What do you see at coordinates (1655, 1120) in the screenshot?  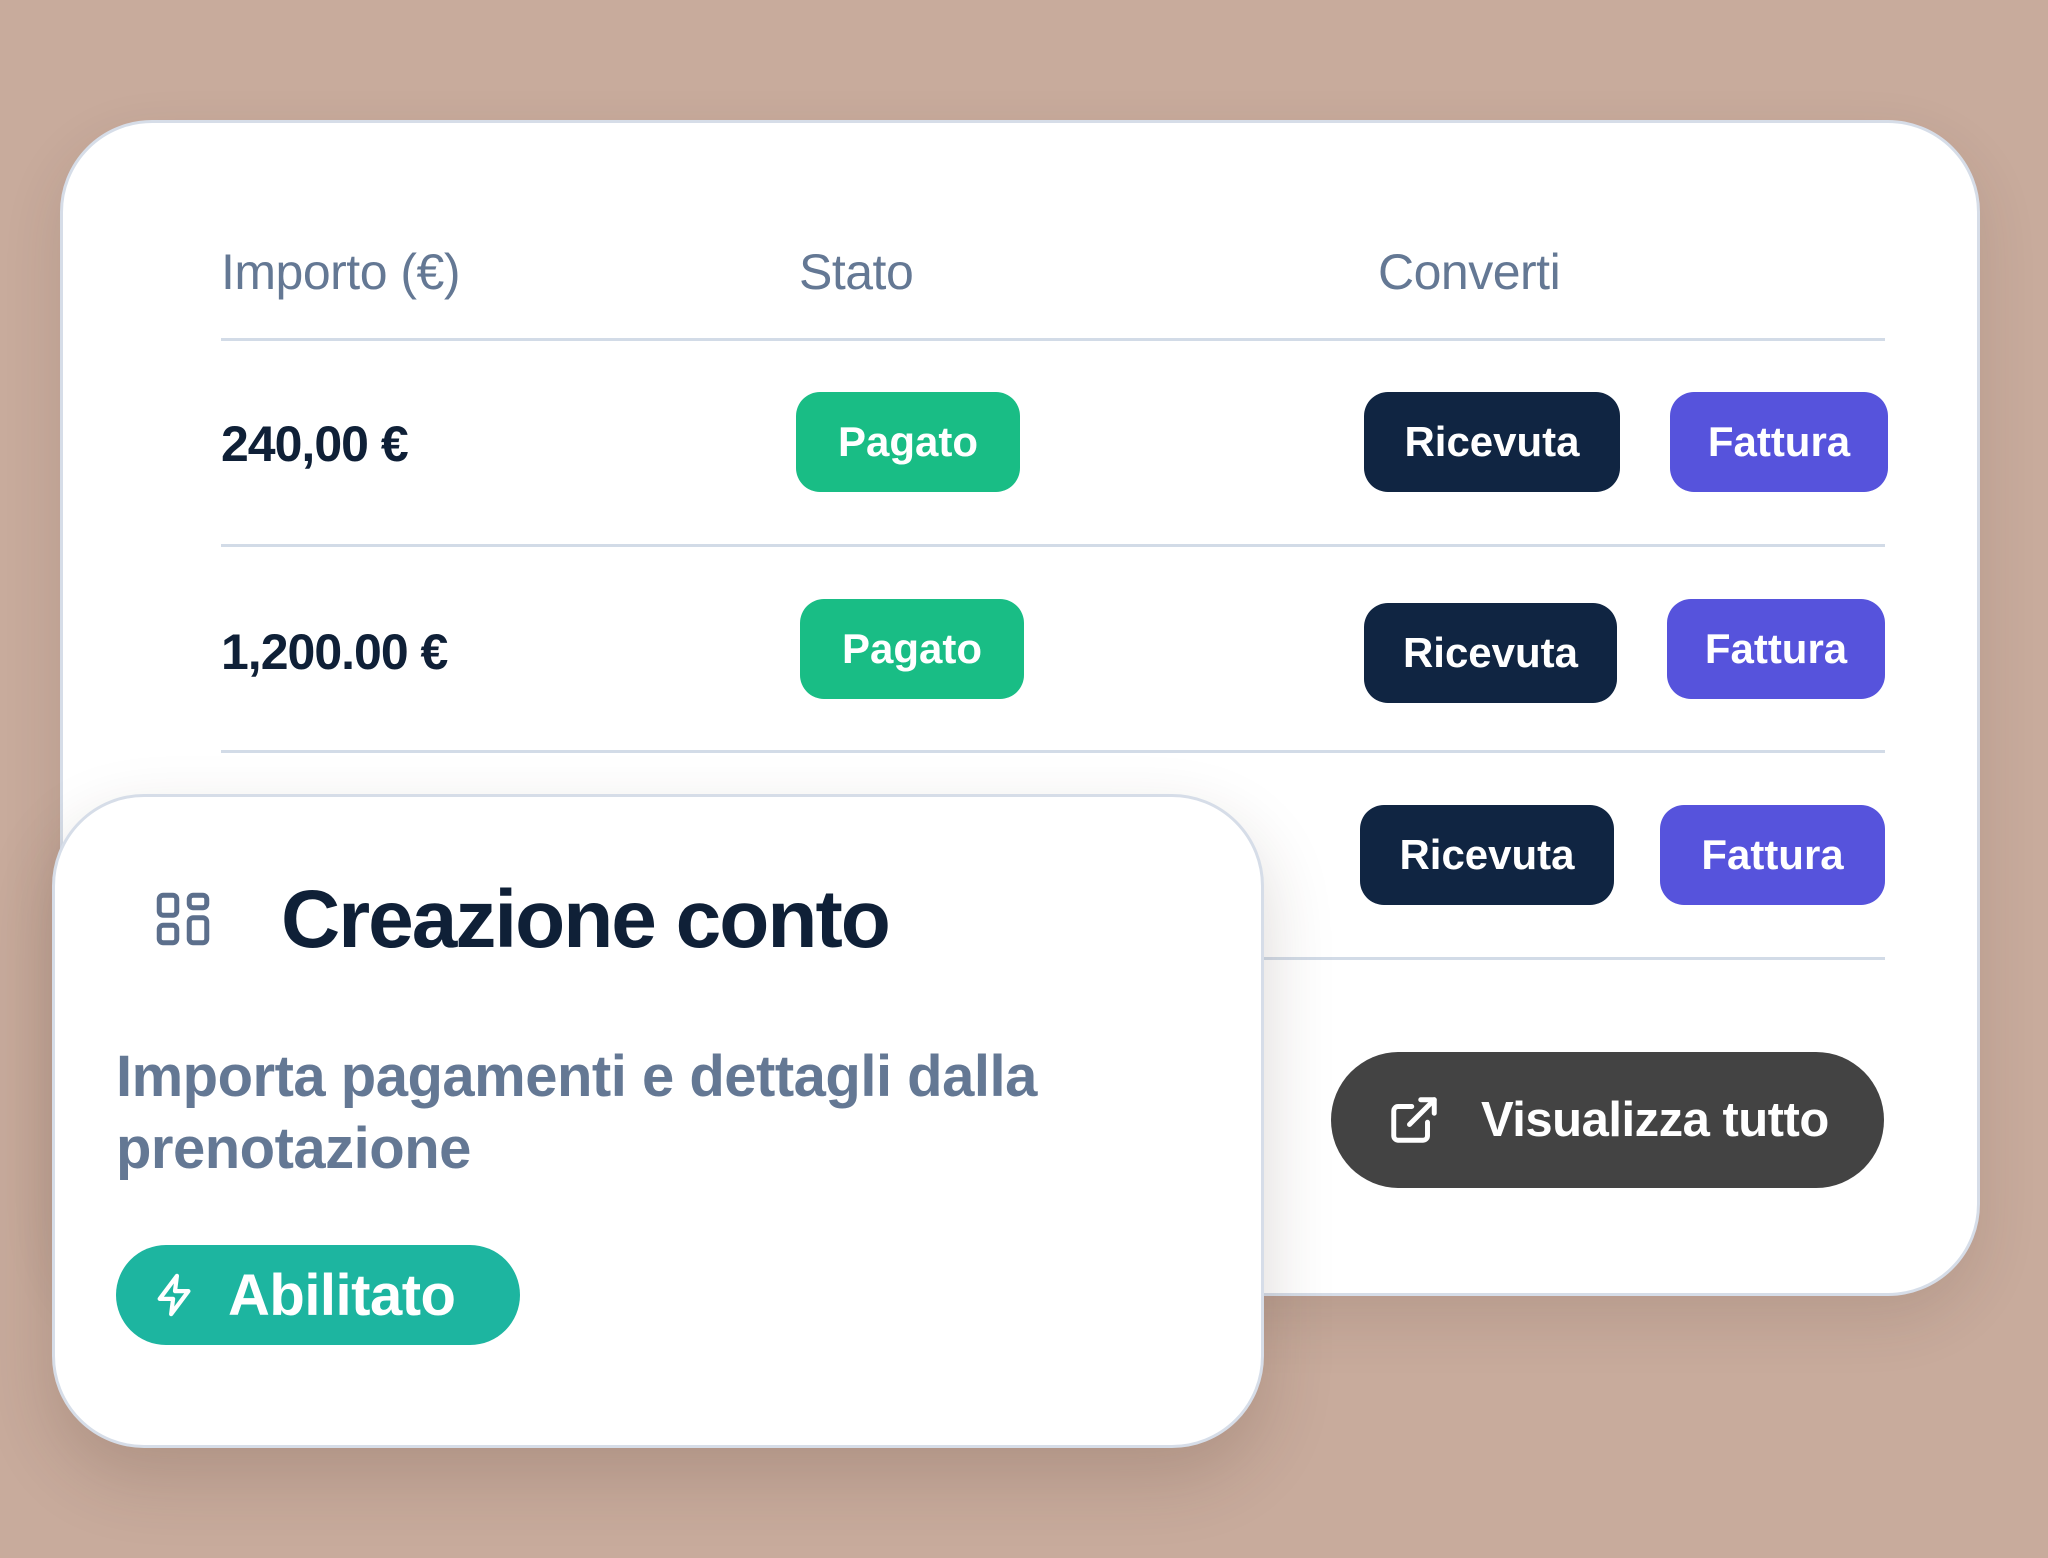 I see `view-all-label: Visualizza tutto` at bounding box center [1655, 1120].